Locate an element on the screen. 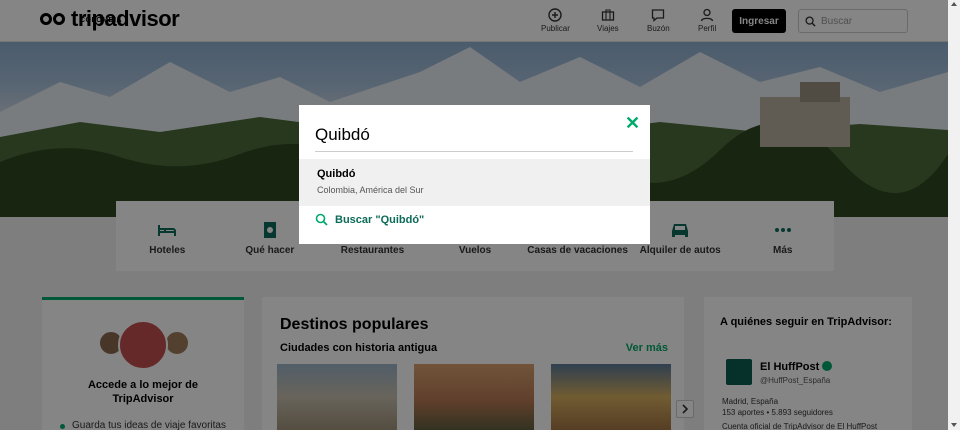 This screenshot has height=430, width=960. search-all-button: Buscar "Quibdó" is located at coordinates (369, 219).